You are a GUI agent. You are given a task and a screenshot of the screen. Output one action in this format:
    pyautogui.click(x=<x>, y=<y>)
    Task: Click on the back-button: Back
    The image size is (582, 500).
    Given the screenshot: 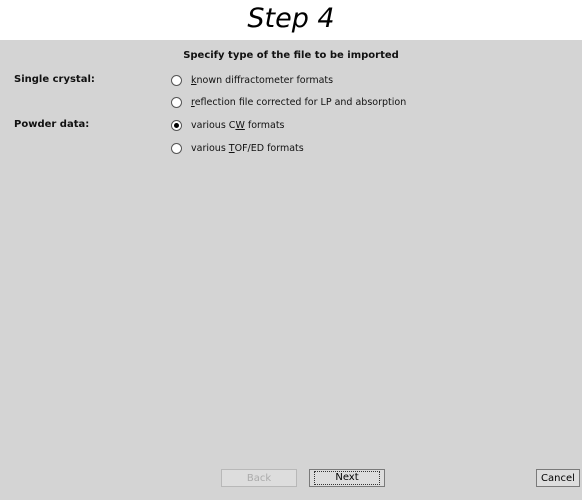 What is the action you would take?
    pyautogui.click(x=259, y=478)
    